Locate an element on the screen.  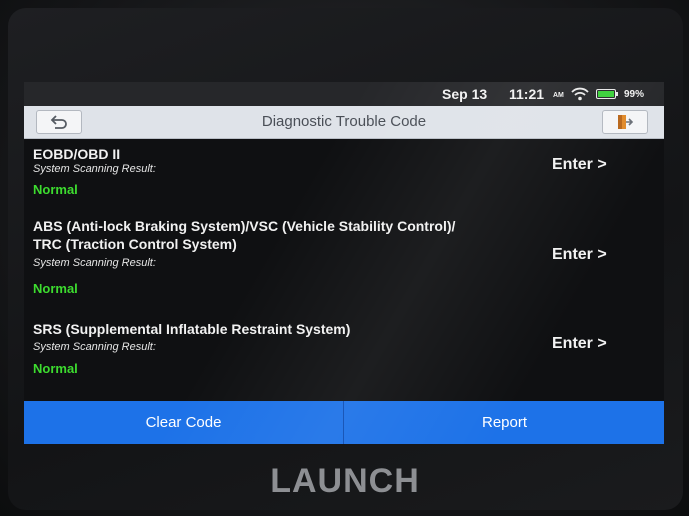
status-bar: Sep 13 11:21 AM 99% is located at coordinates (344, 94).